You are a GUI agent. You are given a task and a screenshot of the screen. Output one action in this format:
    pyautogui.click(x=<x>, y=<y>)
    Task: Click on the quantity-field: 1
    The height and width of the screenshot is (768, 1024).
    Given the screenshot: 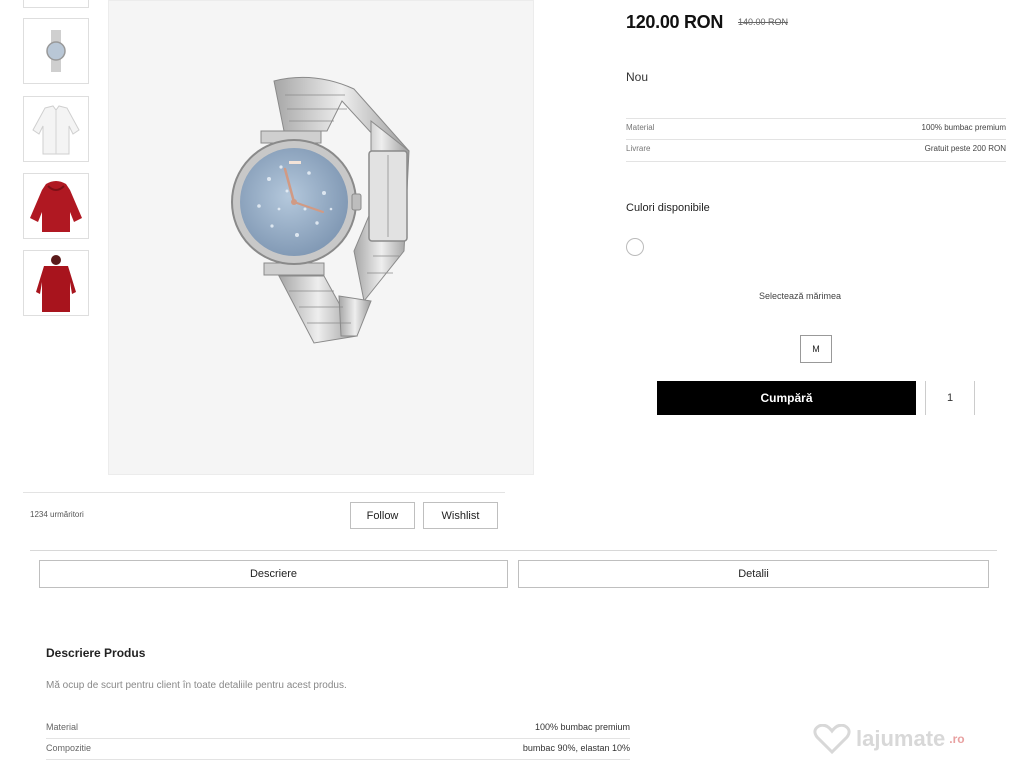 What is the action you would take?
    pyautogui.click(x=950, y=398)
    